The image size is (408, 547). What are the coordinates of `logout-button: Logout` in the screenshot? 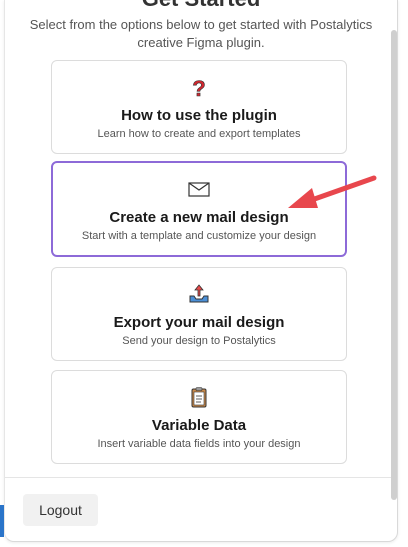 It's located at (60, 510).